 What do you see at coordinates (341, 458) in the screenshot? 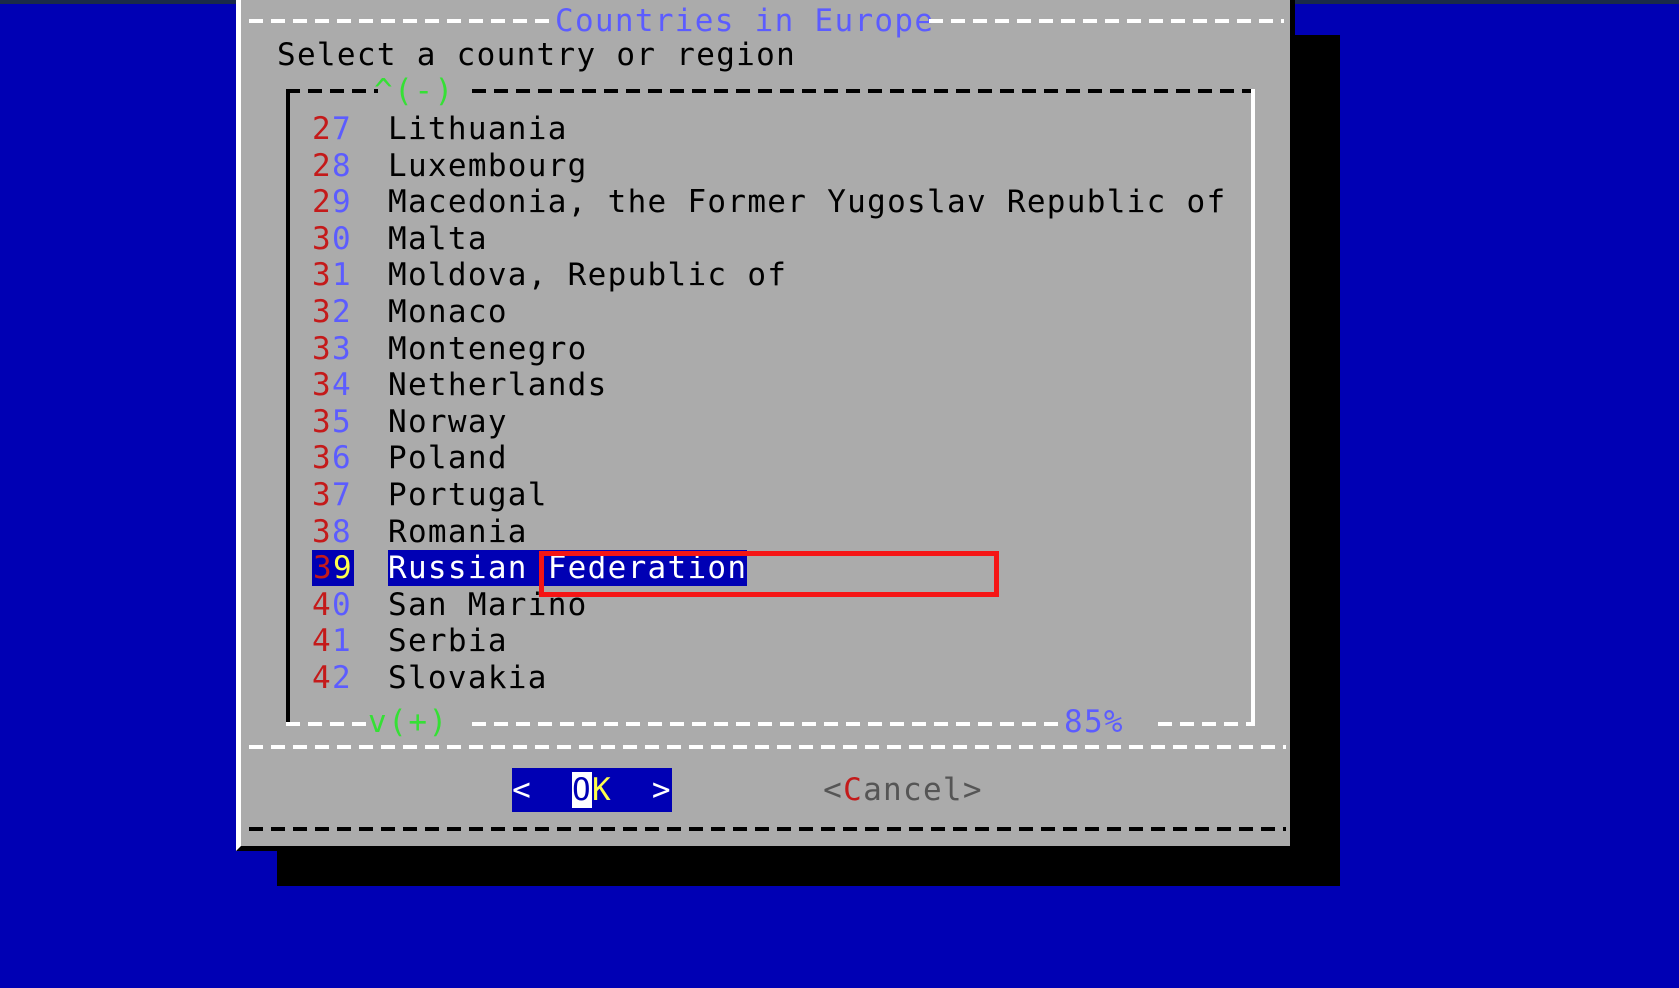
I see `country-index-digit2: 6` at bounding box center [341, 458].